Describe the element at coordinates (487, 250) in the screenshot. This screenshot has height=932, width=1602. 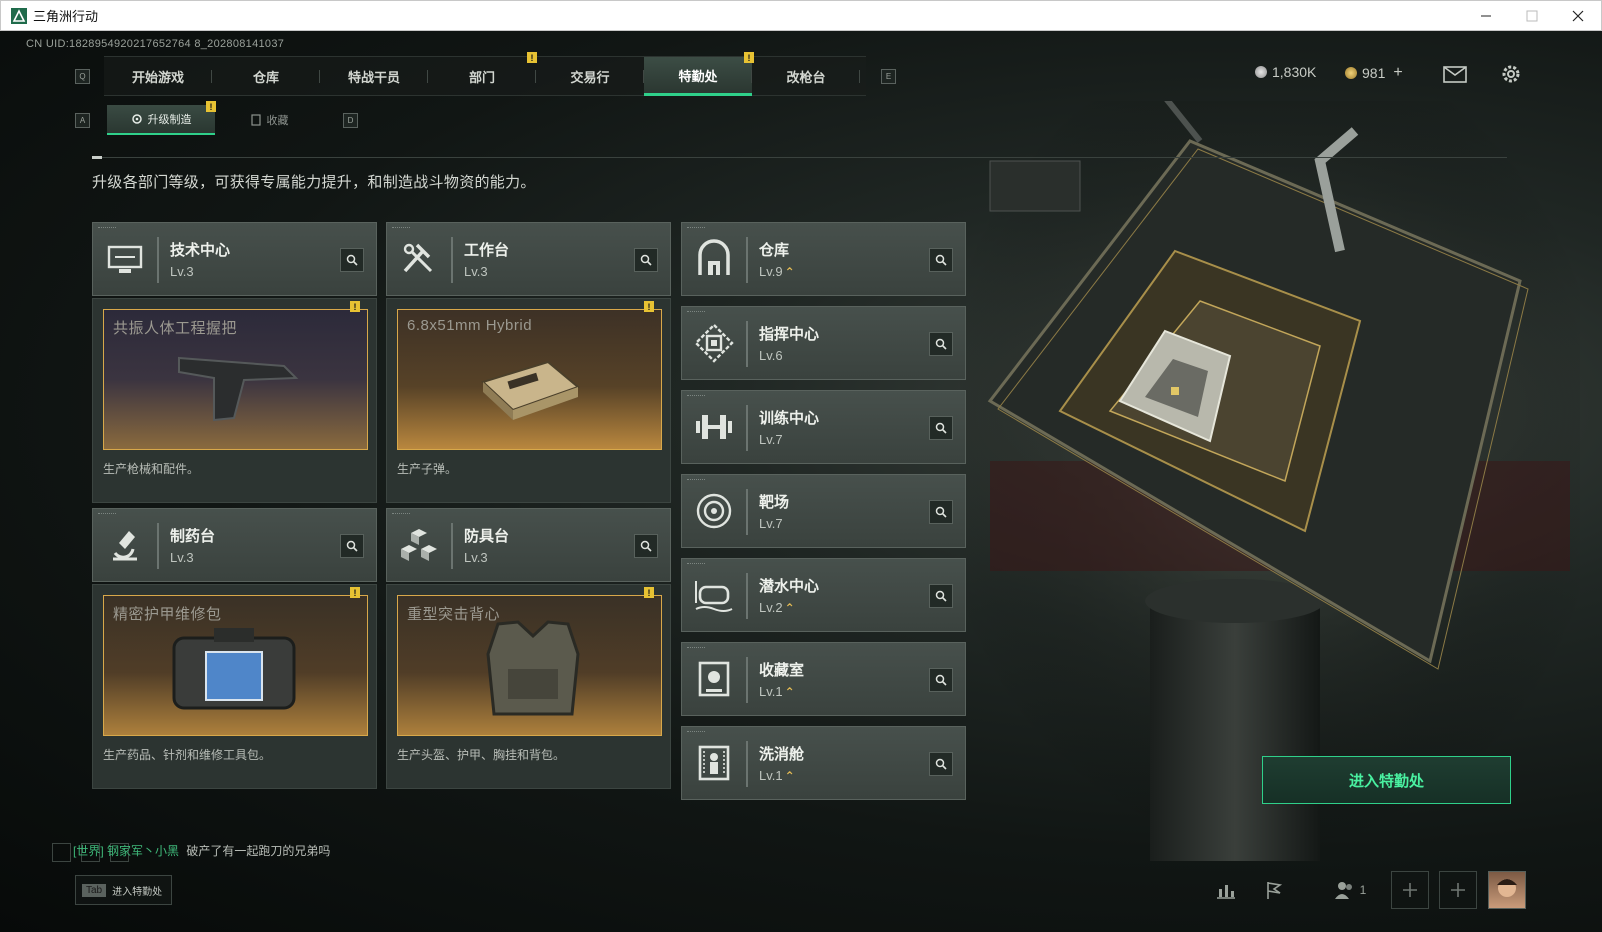
I see `facility-name: 工作台` at that location.